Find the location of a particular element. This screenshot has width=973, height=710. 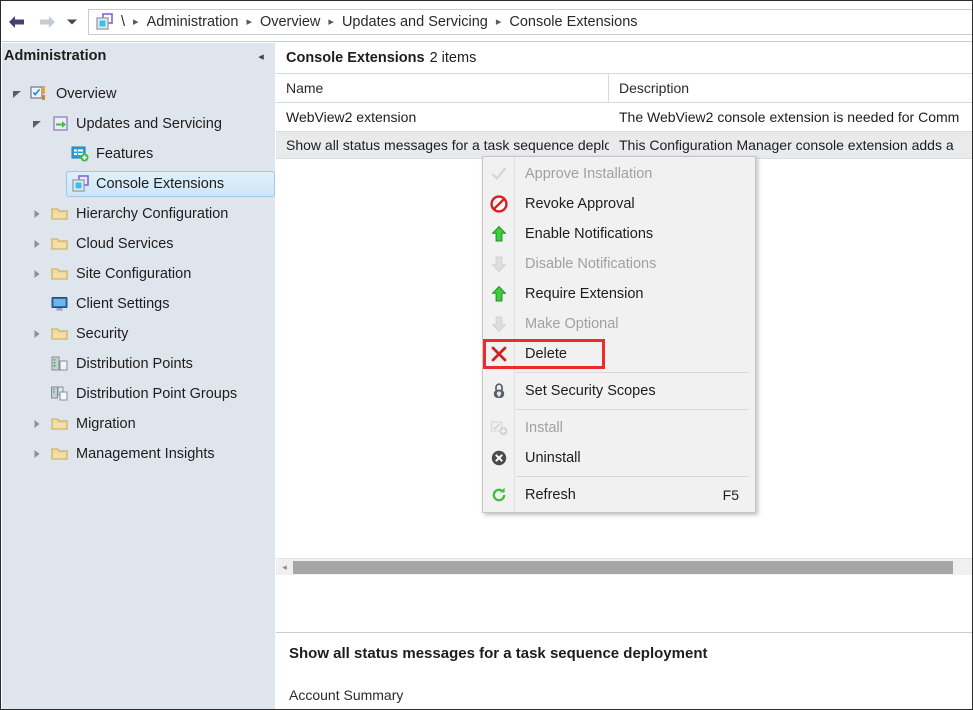

menu-item-revoke-approval: Revoke Approval is located at coordinates (619, 204).